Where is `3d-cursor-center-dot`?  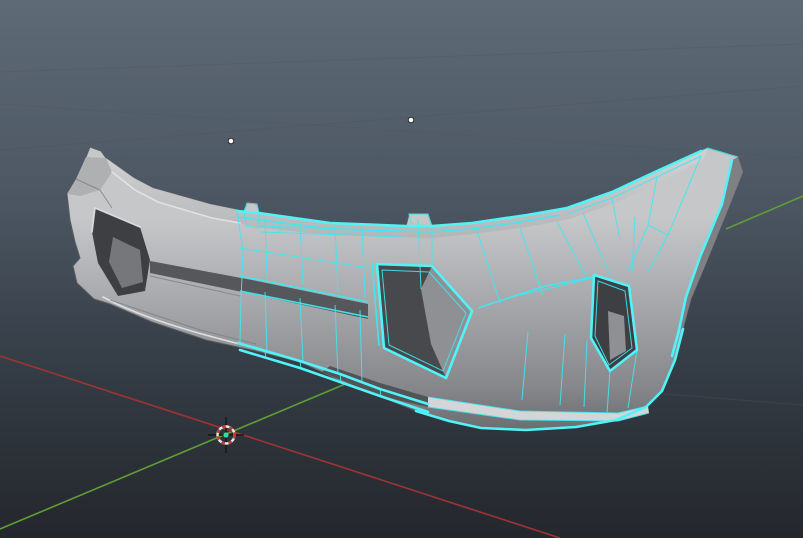 3d-cursor-center-dot is located at coordinates (226, 435).